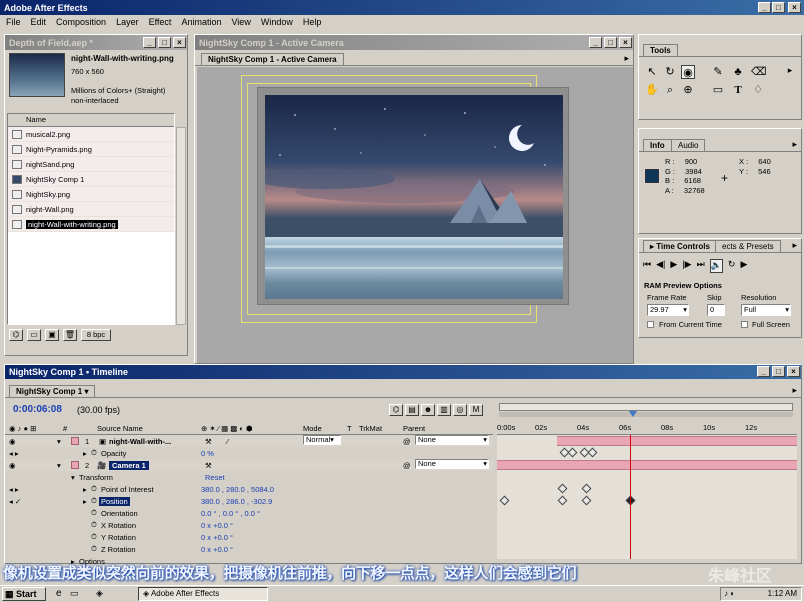 The height and width of the screenshot is (602, 804). Describe the element at coordinates (718, 72) in the screenshot. I see `pen-tool-icon: ✎` at that location.